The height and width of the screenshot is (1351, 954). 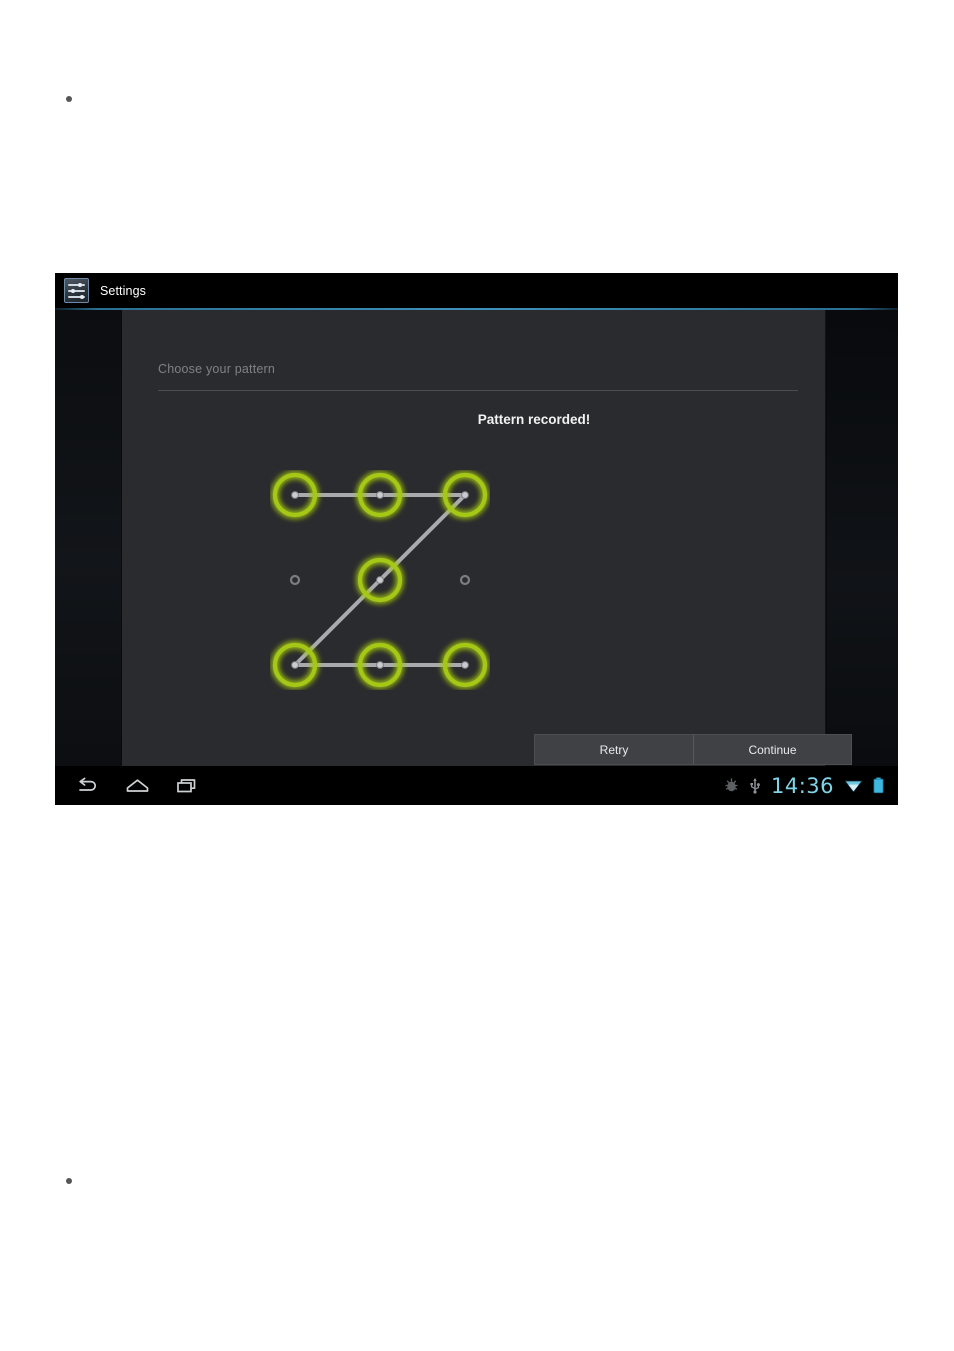 What do you see at coordinates (87, 786) in the screenshot?
I see `back-arrow-icon` at bounding box center [87, 786].